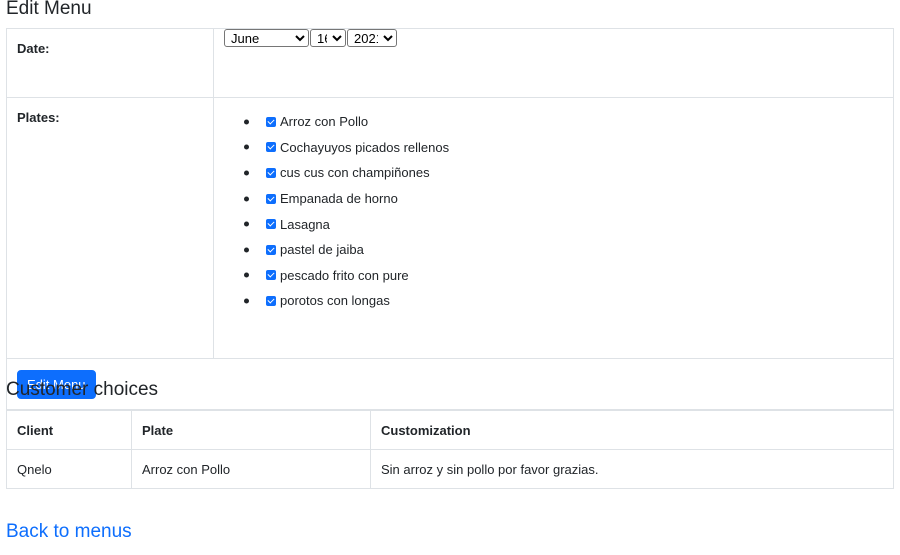  Describe the element at coordinates (266, 38) in the screenshot. I see `month-select: June` at that location.